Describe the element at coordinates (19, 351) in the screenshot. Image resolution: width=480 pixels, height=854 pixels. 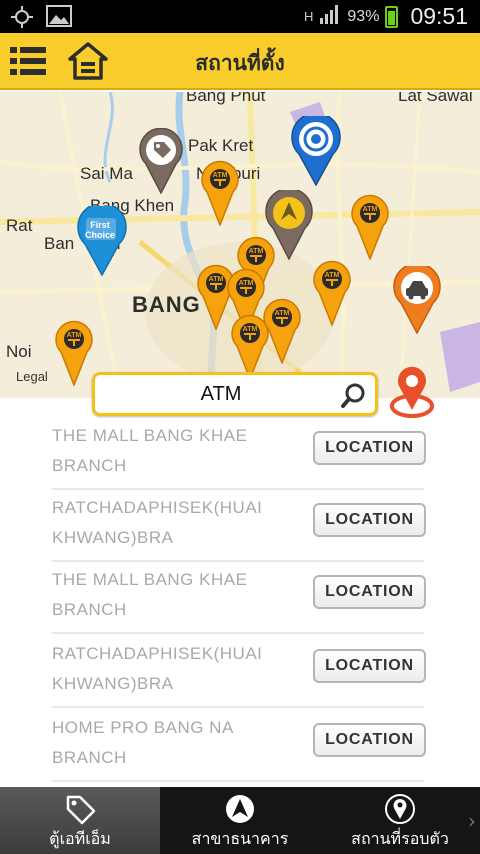
I see `map-label: Noi` at that location.